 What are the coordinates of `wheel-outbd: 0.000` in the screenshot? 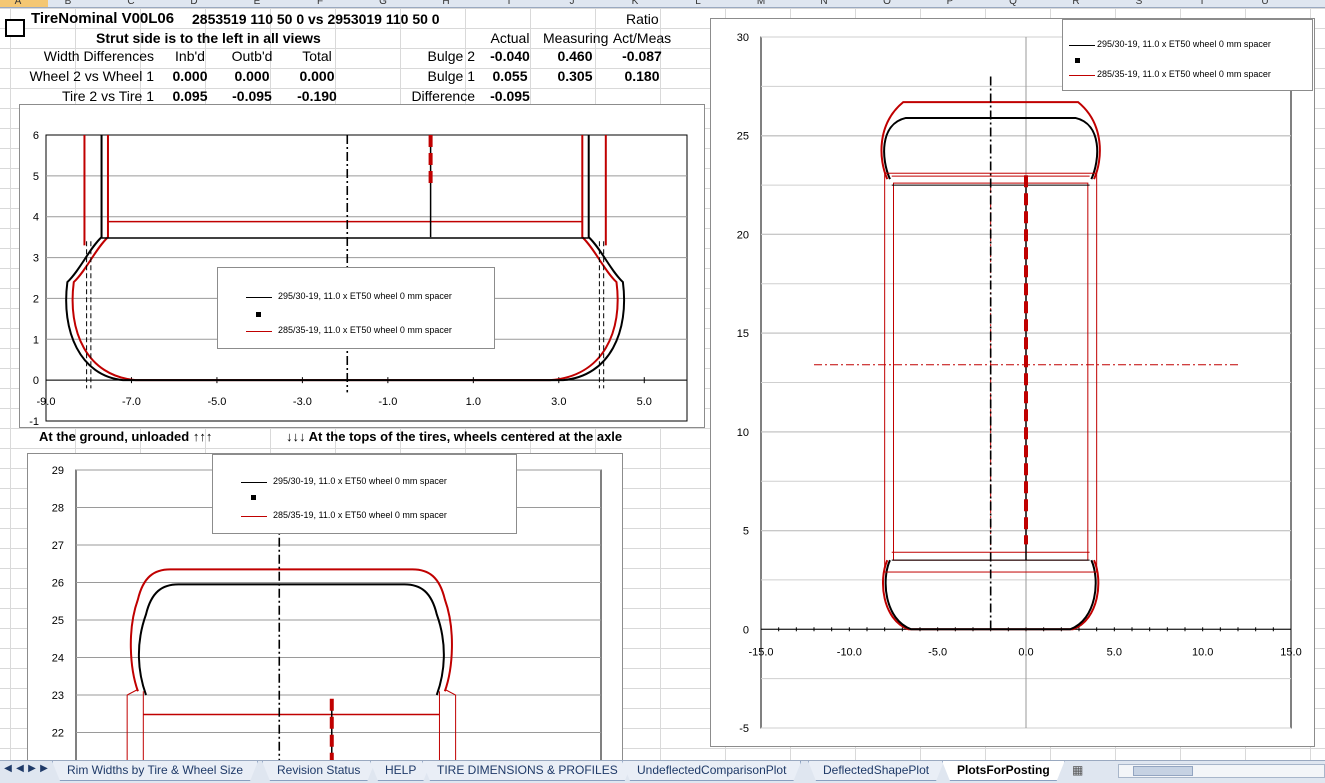 It's located at (252, 76).